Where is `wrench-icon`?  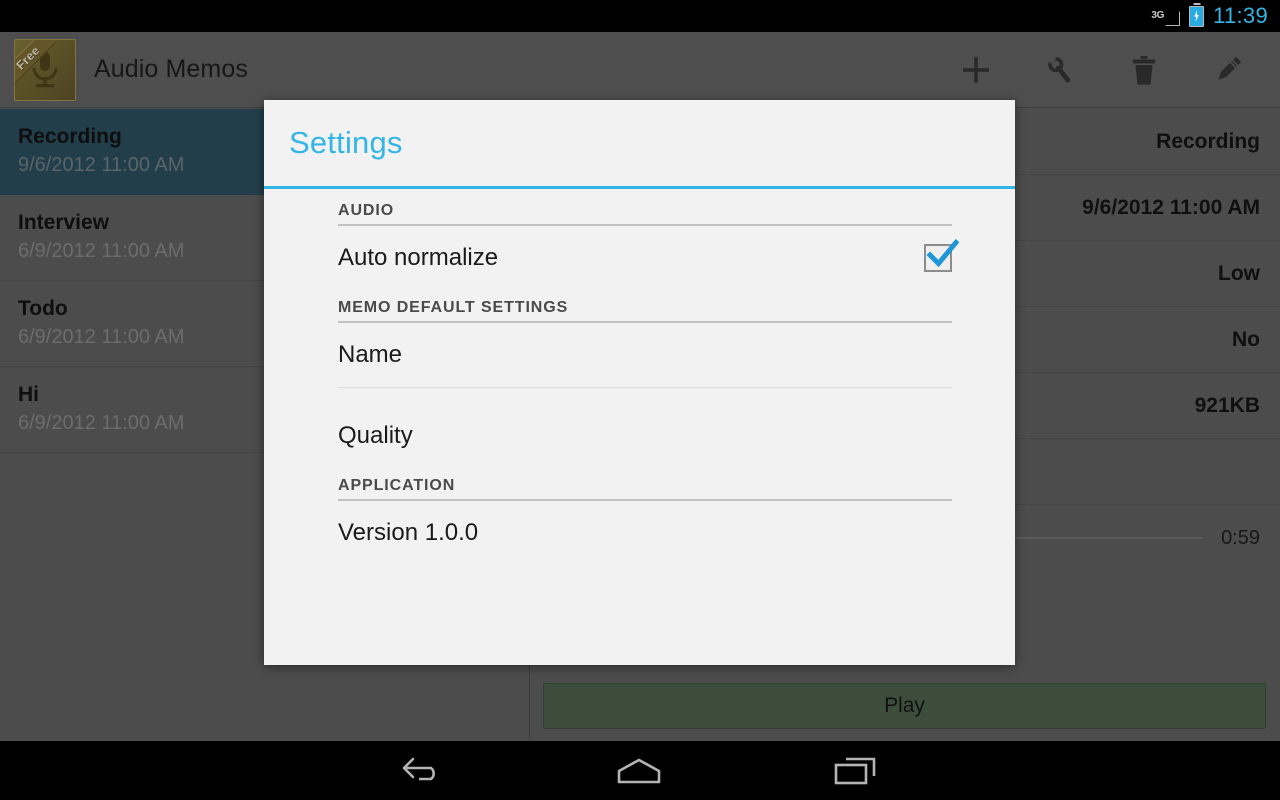 wrench-icon is located at coordinates (1059, 68).